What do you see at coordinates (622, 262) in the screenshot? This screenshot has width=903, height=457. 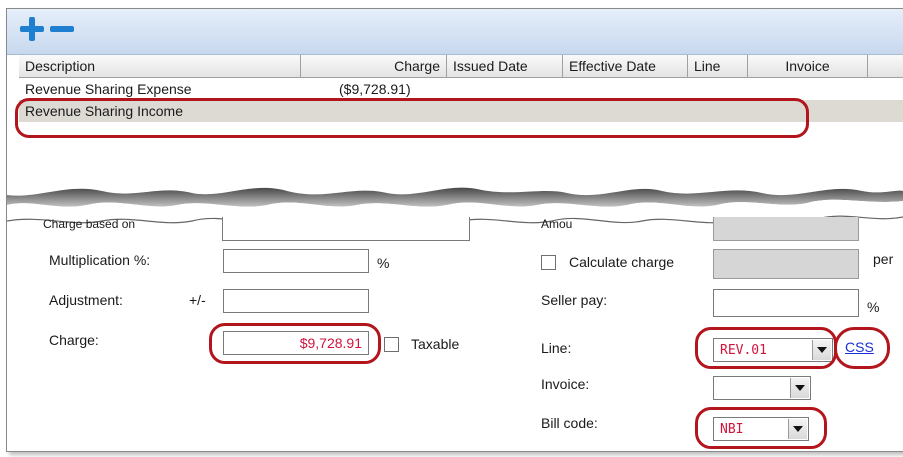 I see `calculate-charge-label: Calculate charge` at bounding box center [622, 262].